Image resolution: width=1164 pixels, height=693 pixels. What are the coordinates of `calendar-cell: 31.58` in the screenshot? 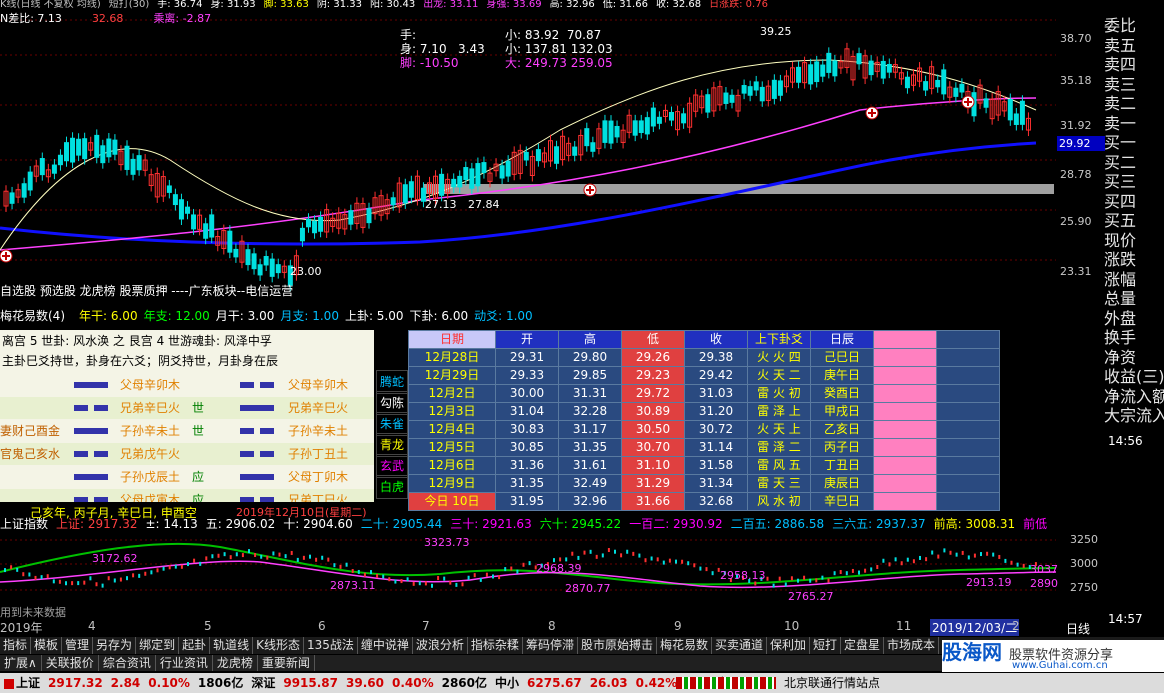 It's located at (716, 465).